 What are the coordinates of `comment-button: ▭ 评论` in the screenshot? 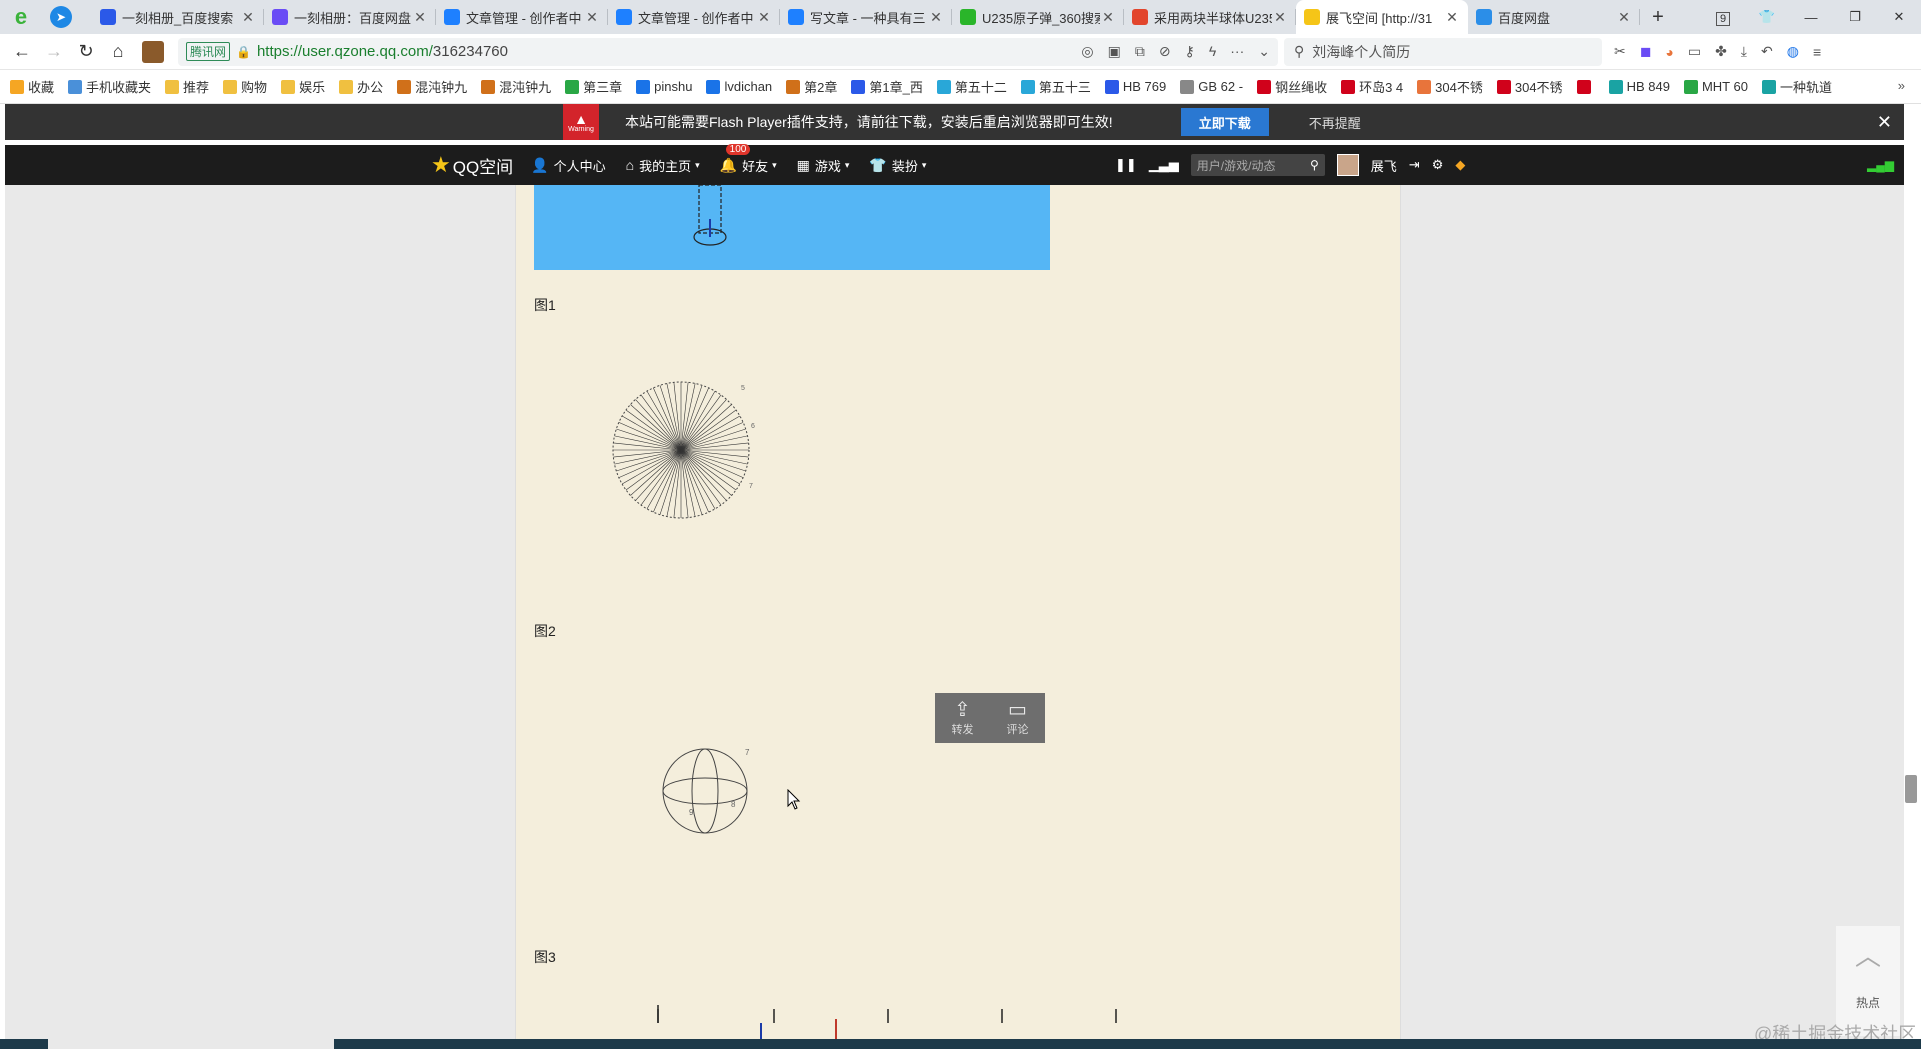 It's located at (1018, 718).